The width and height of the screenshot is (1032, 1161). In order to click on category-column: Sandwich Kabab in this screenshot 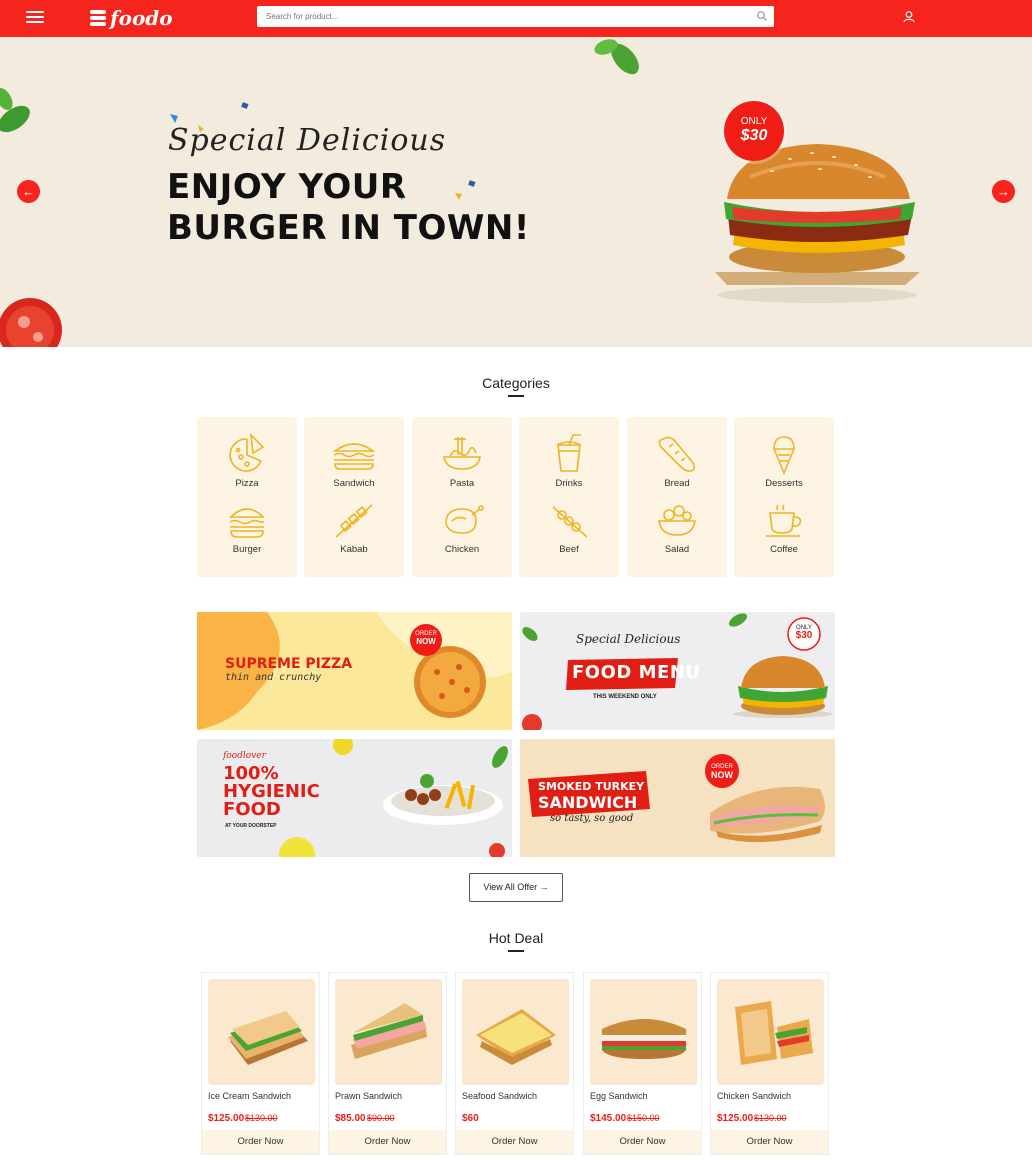, I will do `click(354, 497)`.